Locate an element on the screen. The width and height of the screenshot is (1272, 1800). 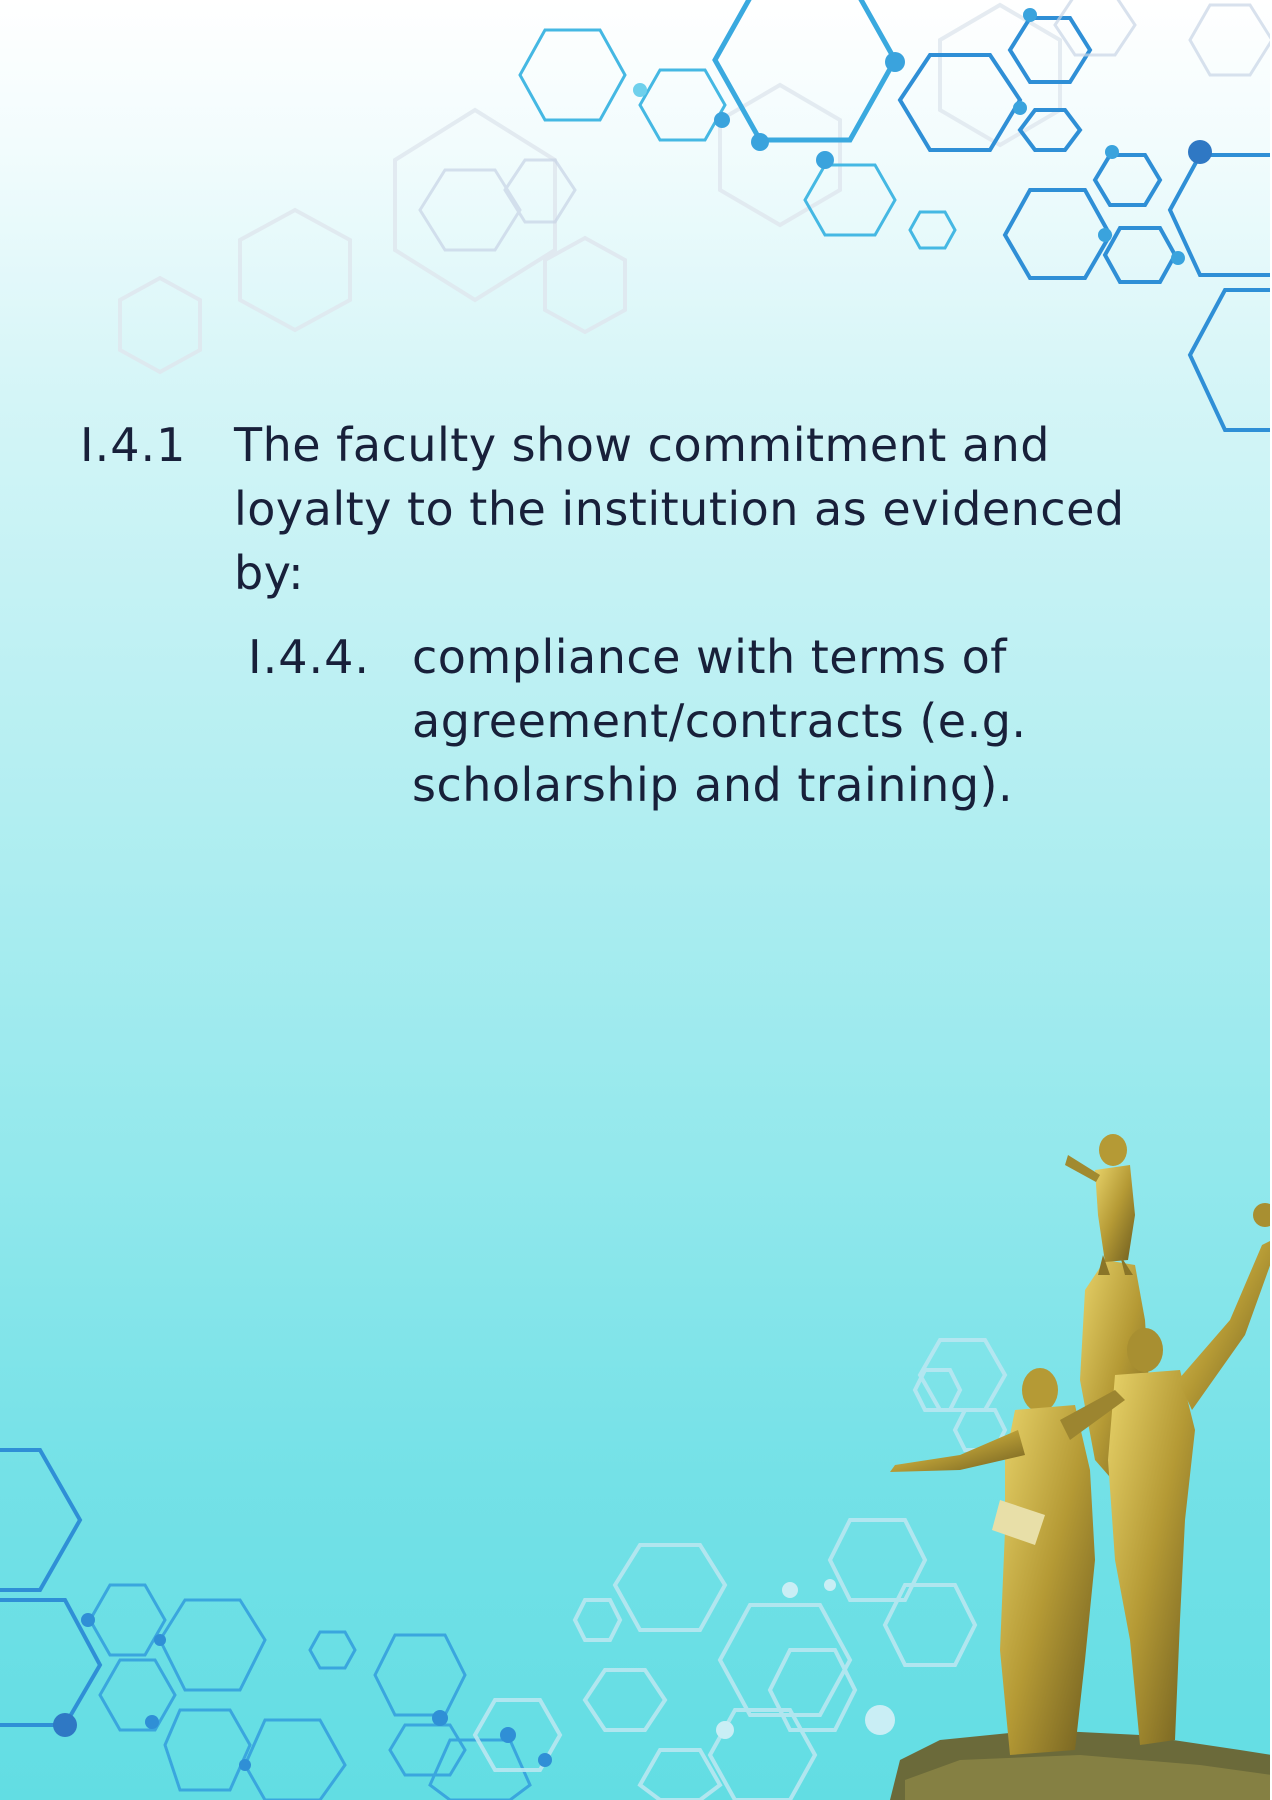
section-line: The faculty show commitment and is located at coordinates (642, 445).